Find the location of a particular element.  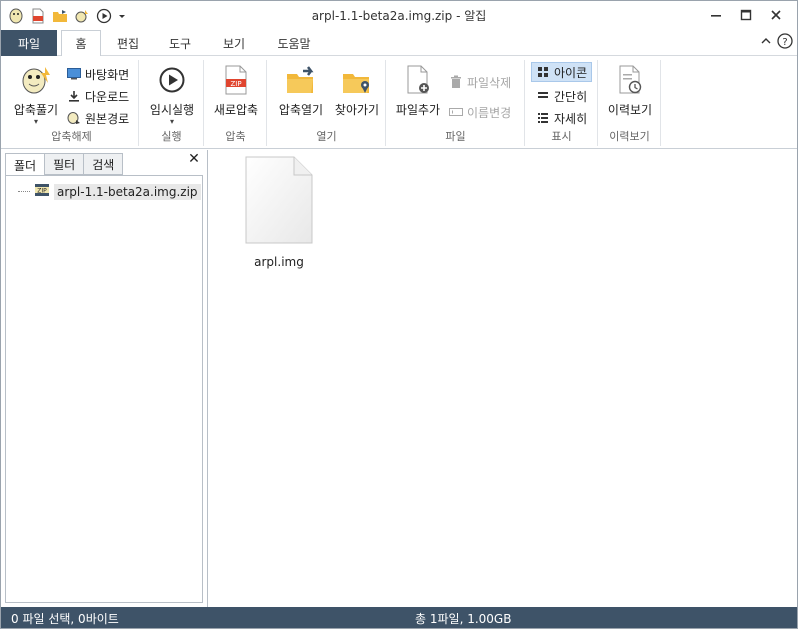

temp-run-dropdown-icon: ▾ is located at coordinates (172, 122).